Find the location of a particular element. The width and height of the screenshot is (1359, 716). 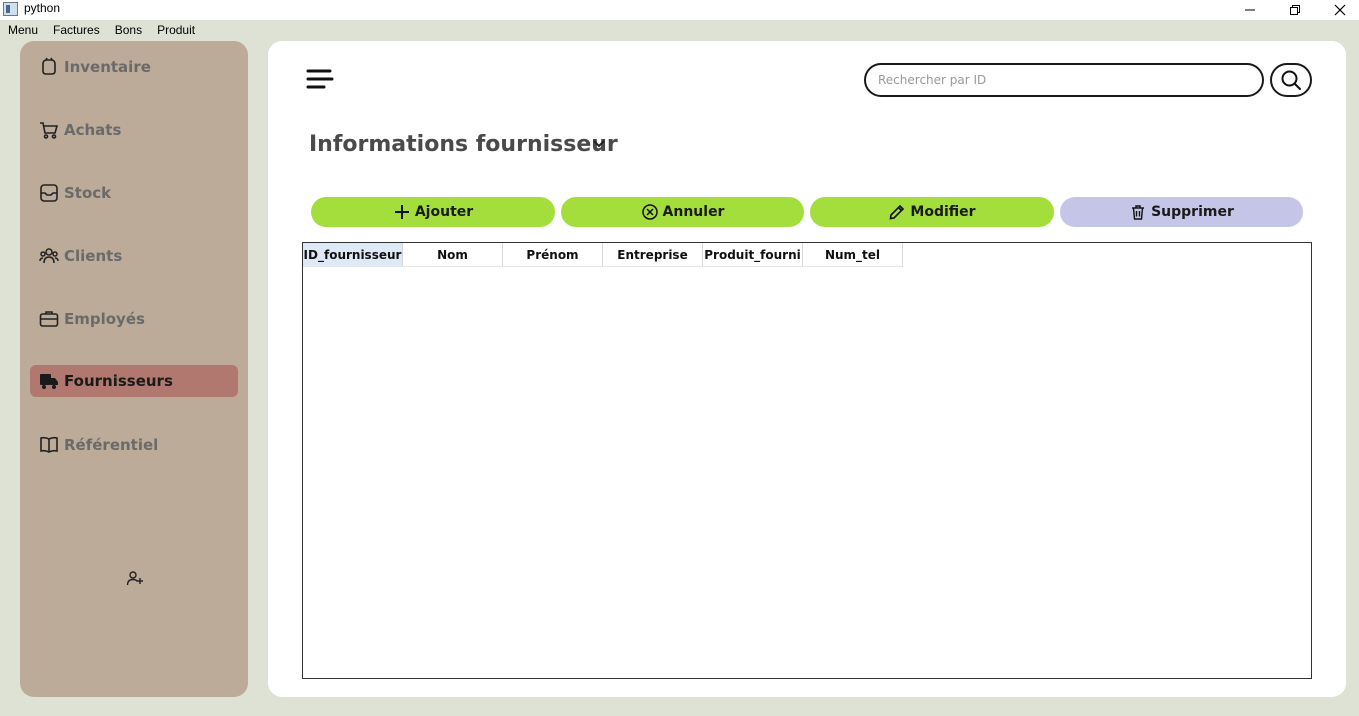

clients-icon is located at coordinates (49, 256).